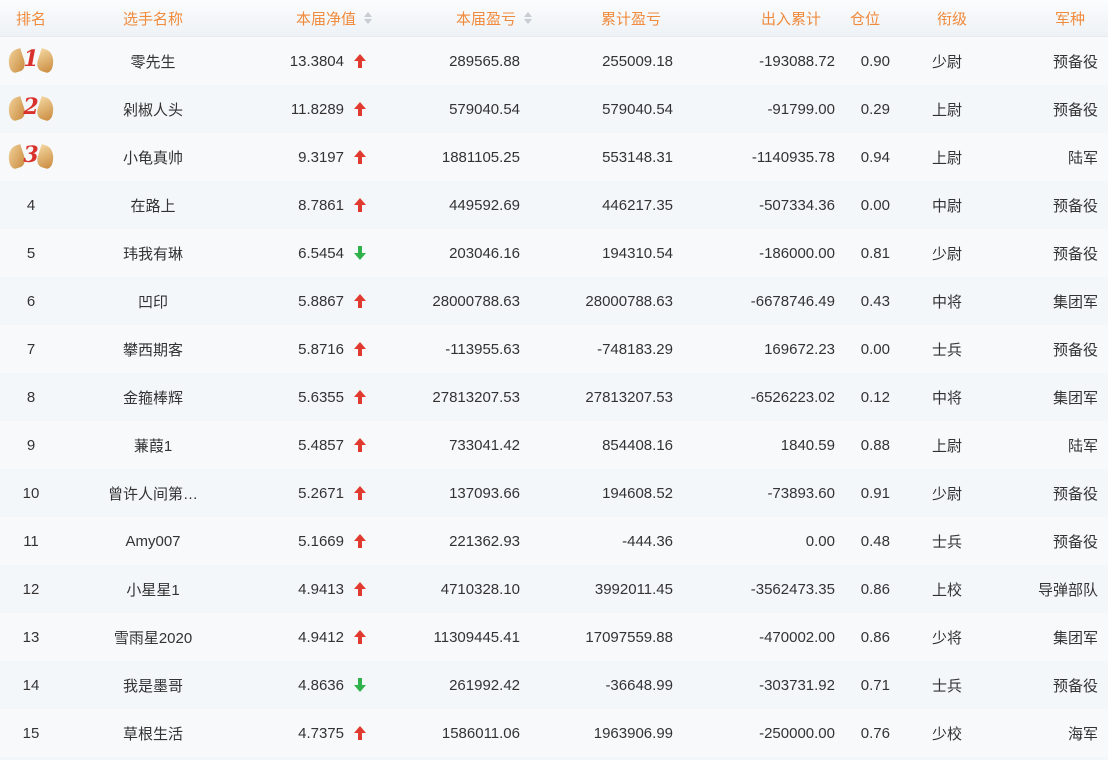  I want to click on trend-cell, so click(371, 61).